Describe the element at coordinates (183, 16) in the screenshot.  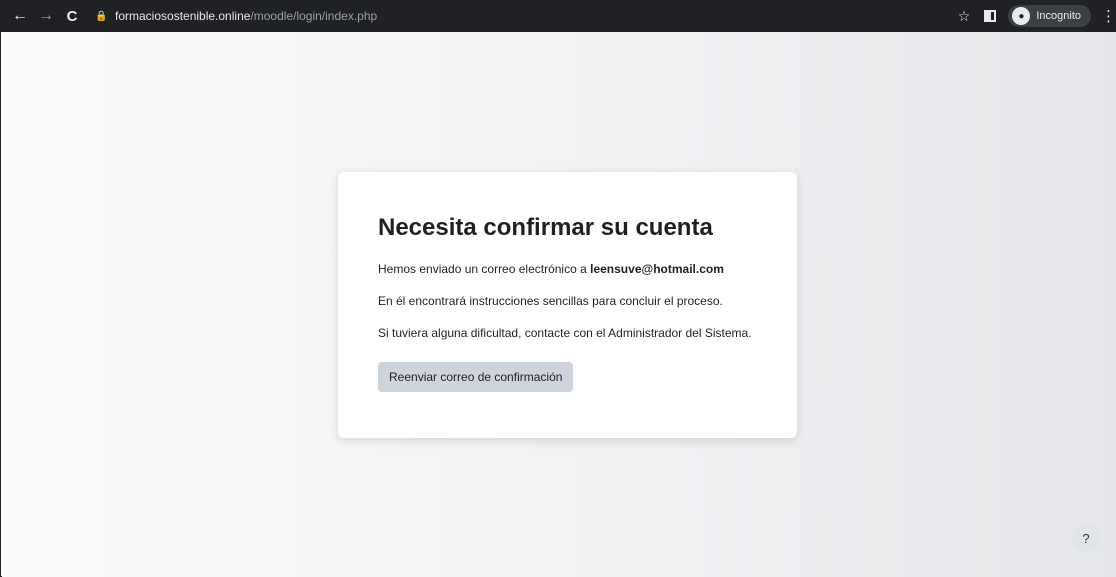
I see `url-host: formaciosostenible.online` at that location.